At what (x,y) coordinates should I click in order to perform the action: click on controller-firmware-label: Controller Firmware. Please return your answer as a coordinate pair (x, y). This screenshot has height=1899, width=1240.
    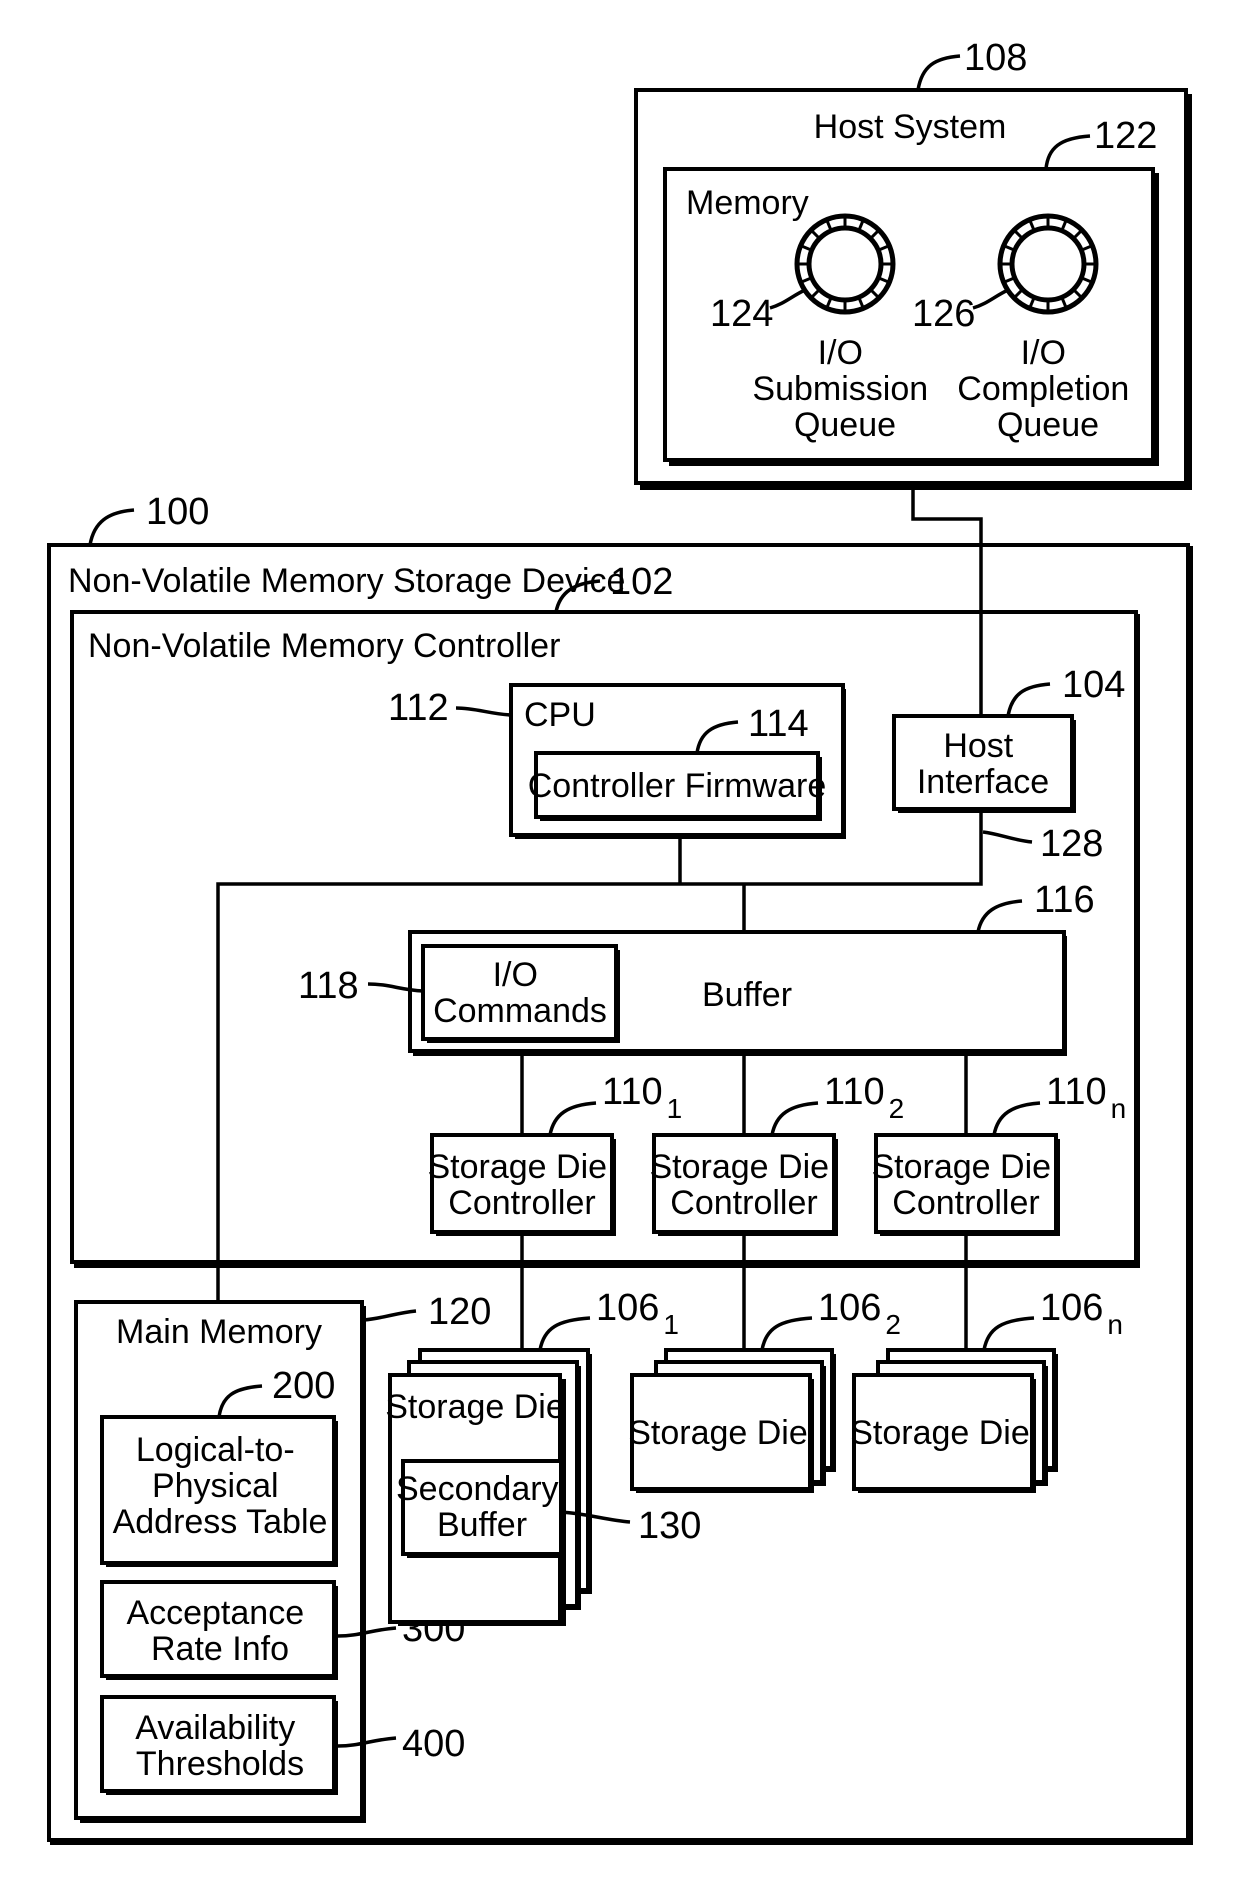
    Looking at the image, I should click on (677, 786).